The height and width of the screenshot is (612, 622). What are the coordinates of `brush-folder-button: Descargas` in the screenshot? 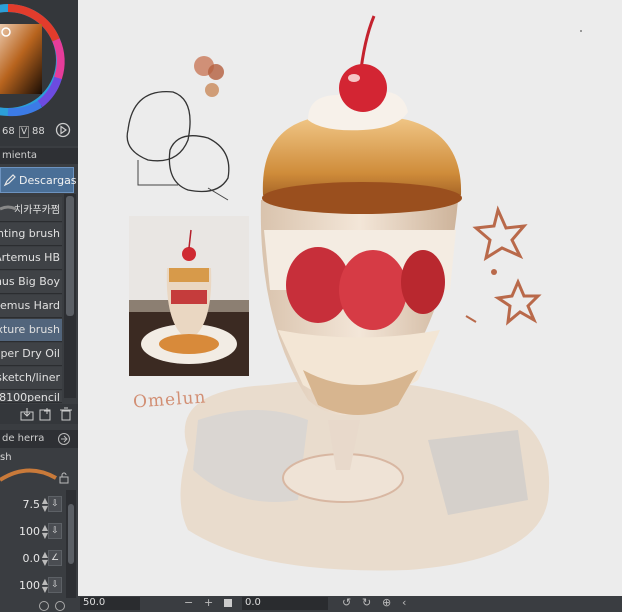 It's located at (38, 180).